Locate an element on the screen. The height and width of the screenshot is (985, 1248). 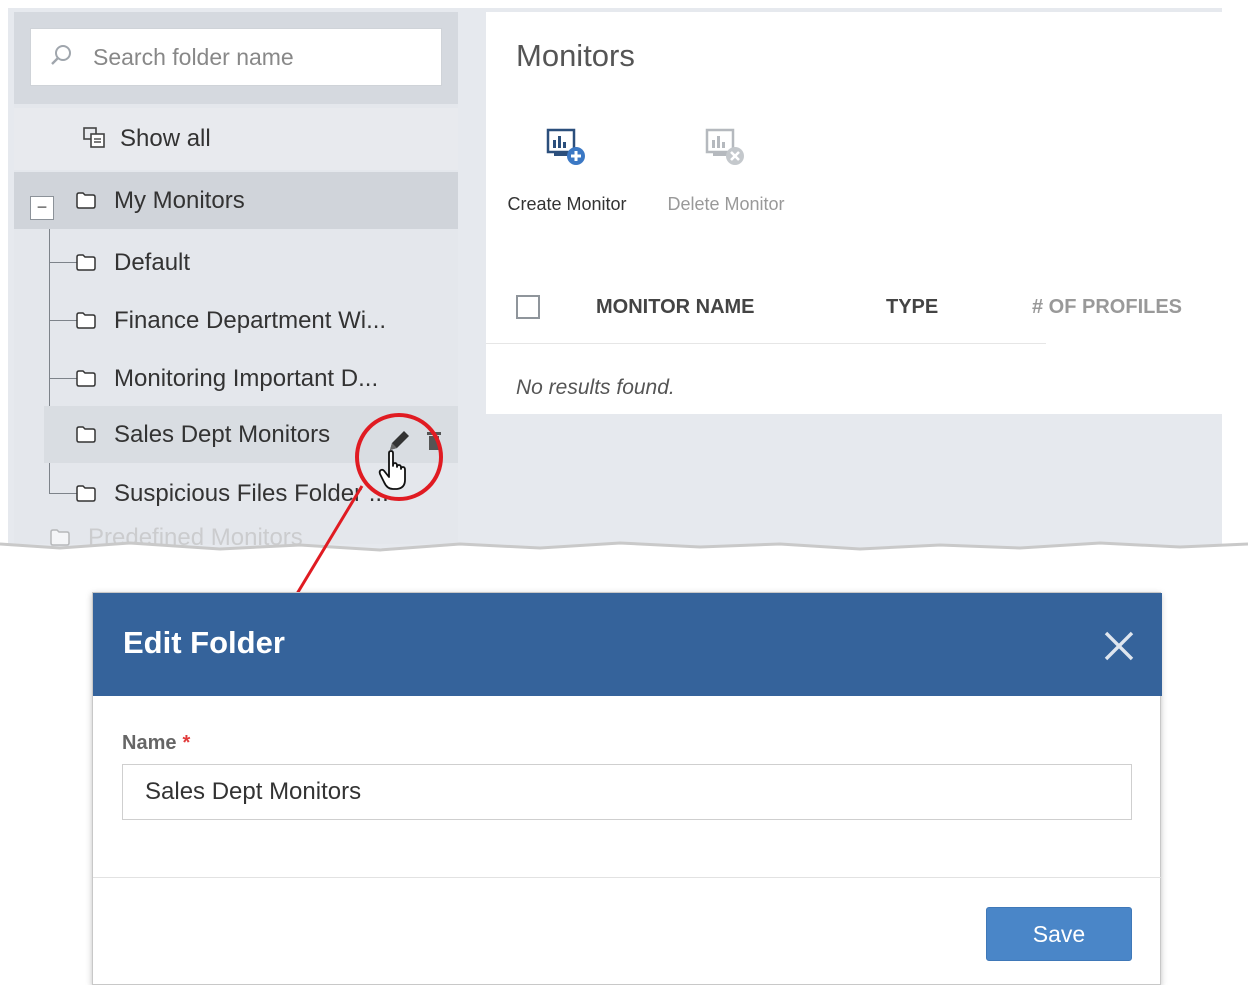
tree-item-label: Default is located at coordinates (152, 262).